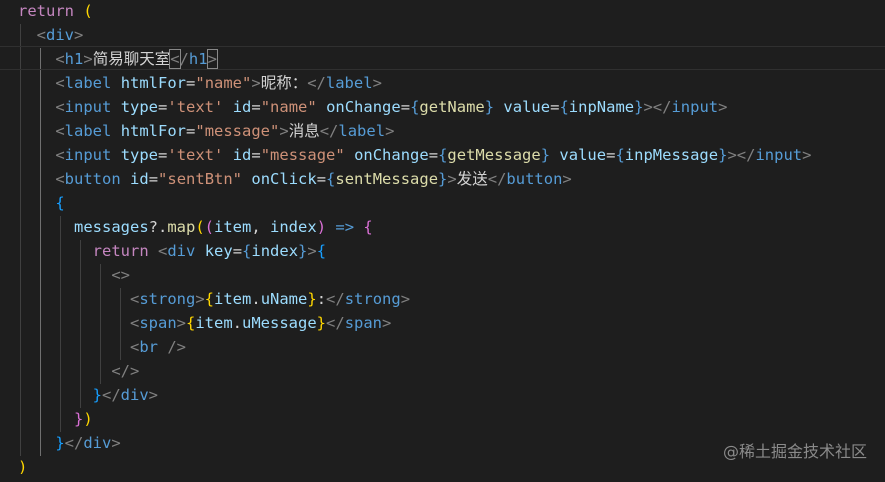 This screenshot has height=482, width=885. I want to click on code-token: inpName, so click(601, 107).